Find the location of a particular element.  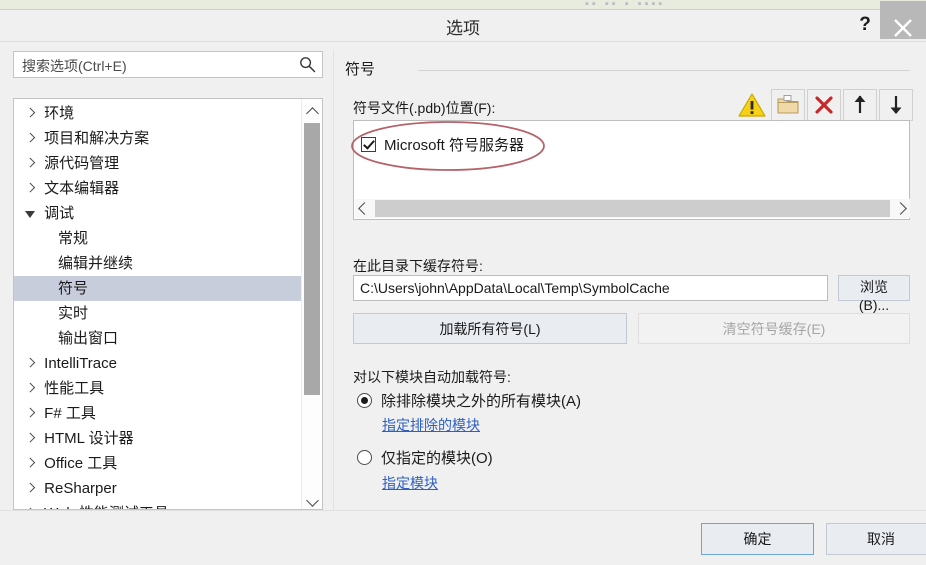

tree-item-label: Office 工具 is located at coordinates (81, 463).